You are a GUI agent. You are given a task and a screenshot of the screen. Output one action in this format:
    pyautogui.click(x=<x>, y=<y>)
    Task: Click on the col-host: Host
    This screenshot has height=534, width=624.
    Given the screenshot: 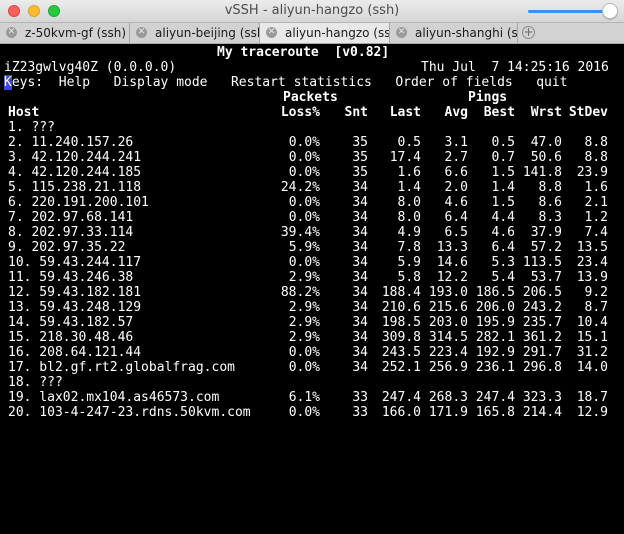 What is the action you would take?
    pyautogui.click(x=24, y=112)
    